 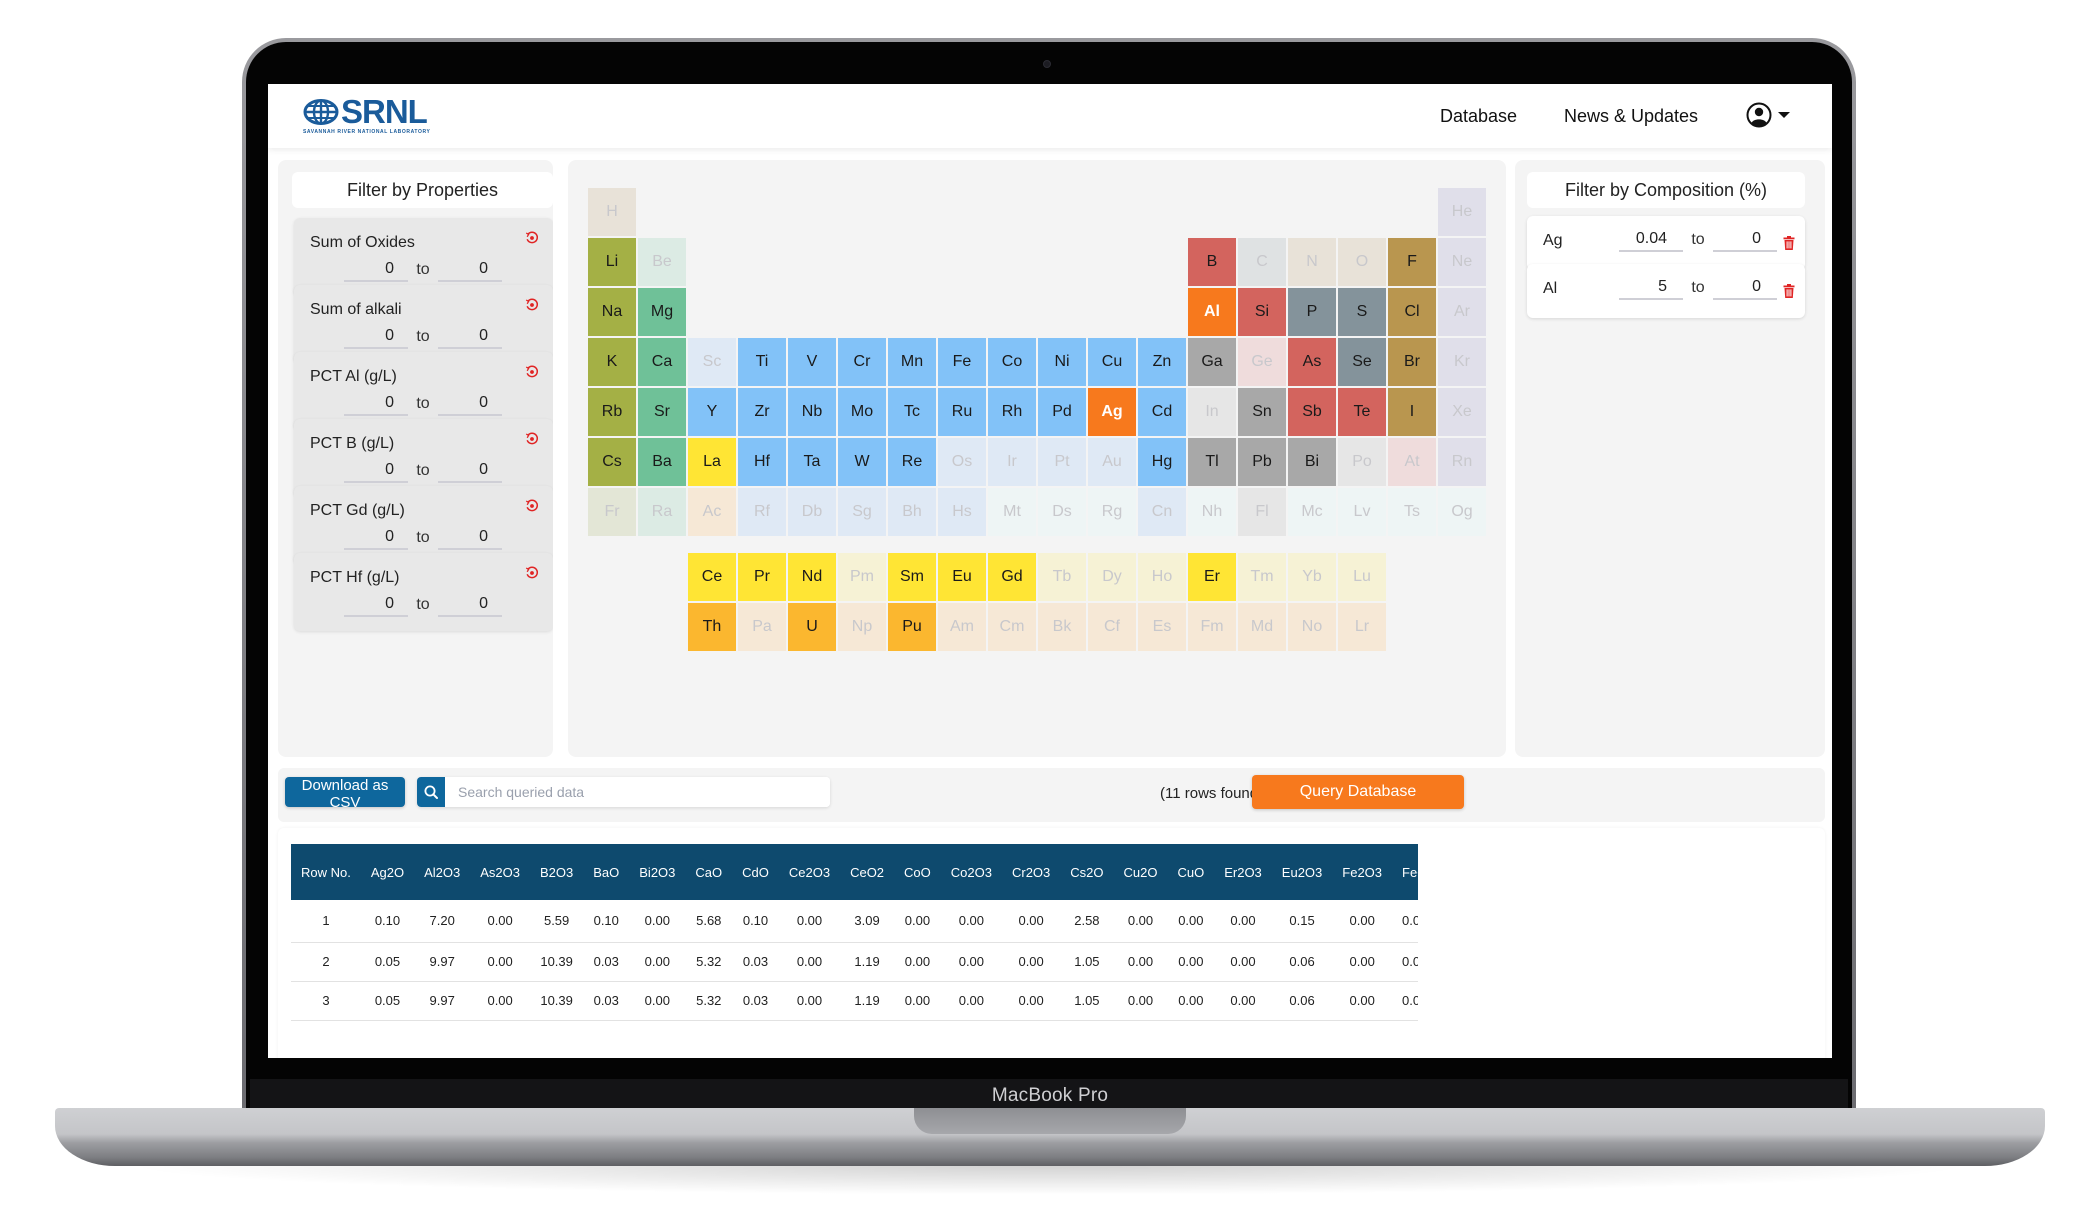 I want to click on element-w: W, so click(x=862, y=462).